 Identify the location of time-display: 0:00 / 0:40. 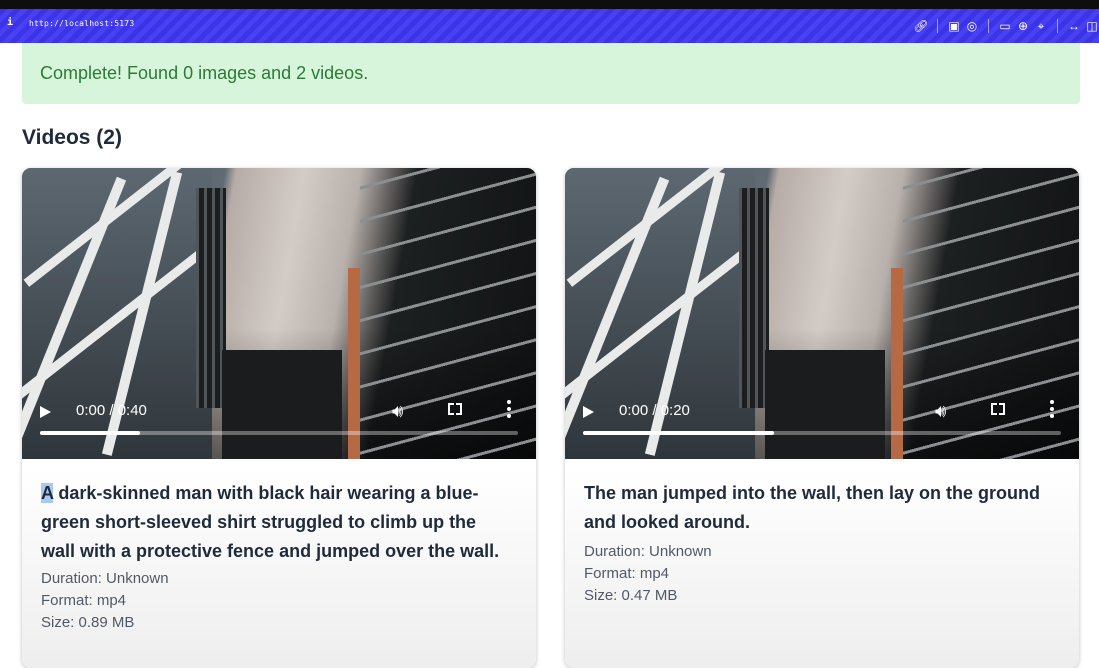
(111, 410).